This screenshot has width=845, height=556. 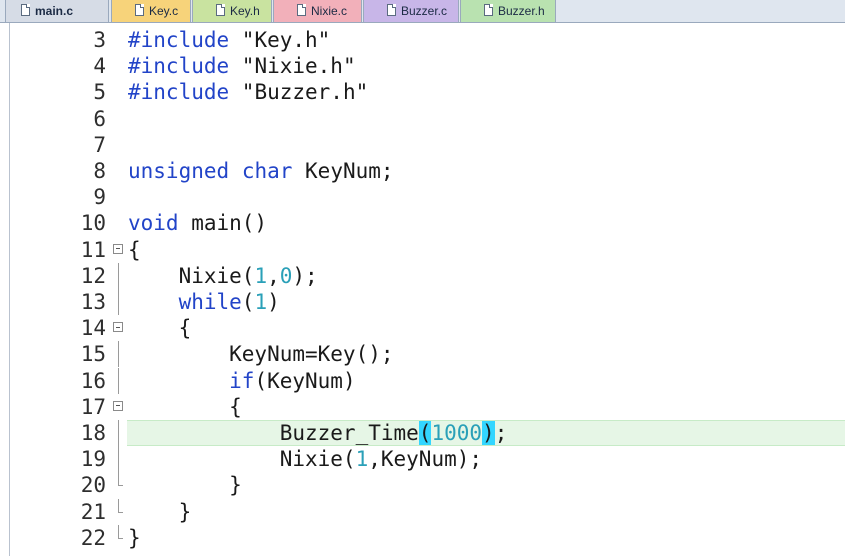 I want to click on code-token: "Key.h", so click(x=280, y=40).